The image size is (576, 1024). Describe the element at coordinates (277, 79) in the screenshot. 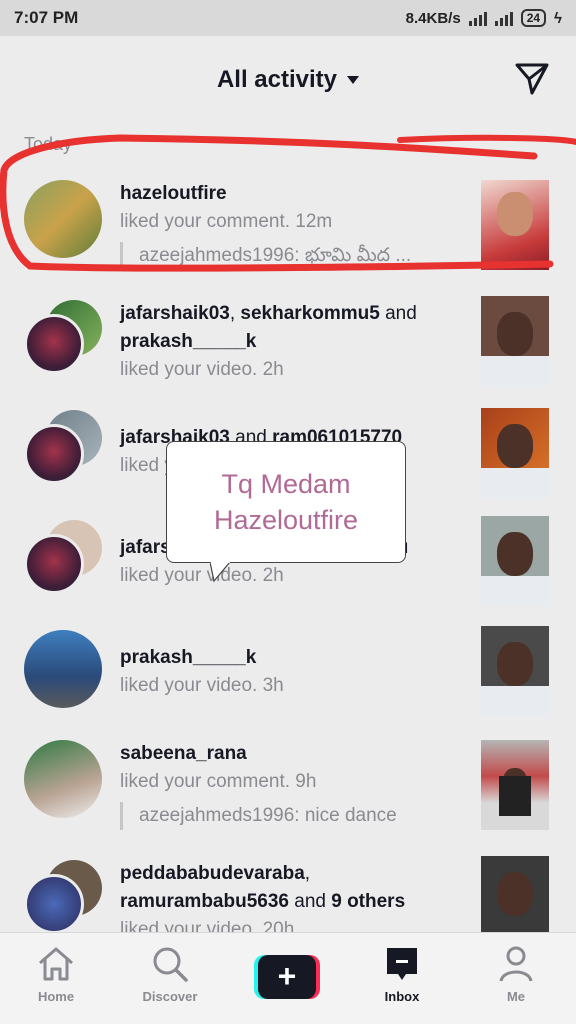

I see `page-title: All activity` at that location.